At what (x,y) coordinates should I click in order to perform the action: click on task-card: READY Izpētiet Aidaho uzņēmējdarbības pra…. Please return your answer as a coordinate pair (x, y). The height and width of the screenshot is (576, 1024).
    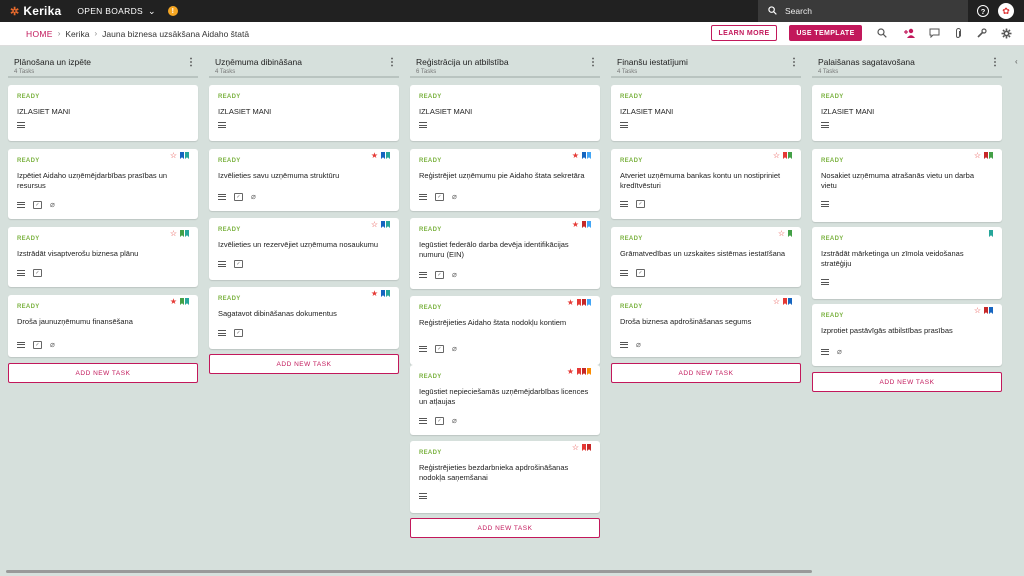
    Looking at the image, I should click on (103, 184).